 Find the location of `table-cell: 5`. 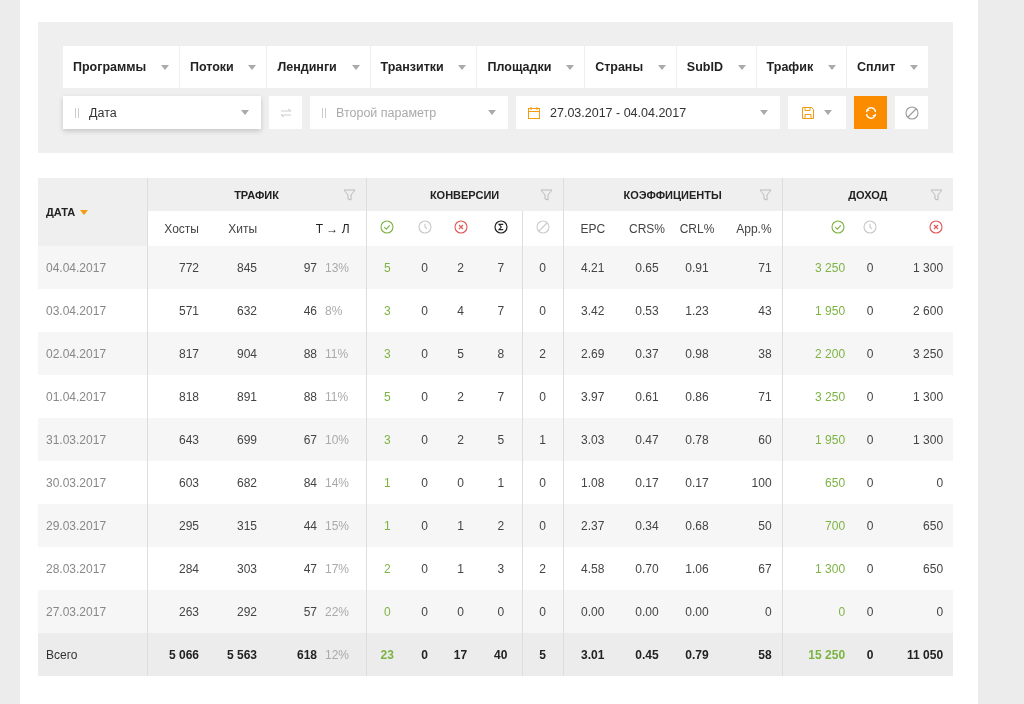

table-cell: 5 is located at coordinates (461, 353).